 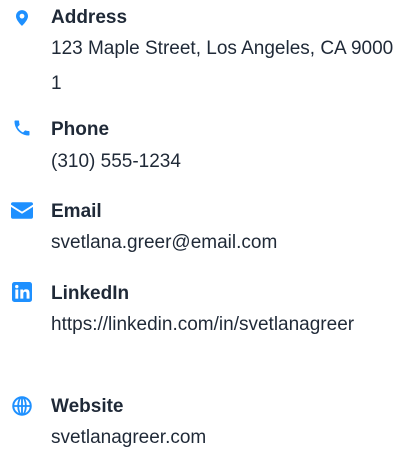 What do you see at coordinates (22, 292) in the screenshot?
I see `linkedin-icon` at bounding box center [22, 292].